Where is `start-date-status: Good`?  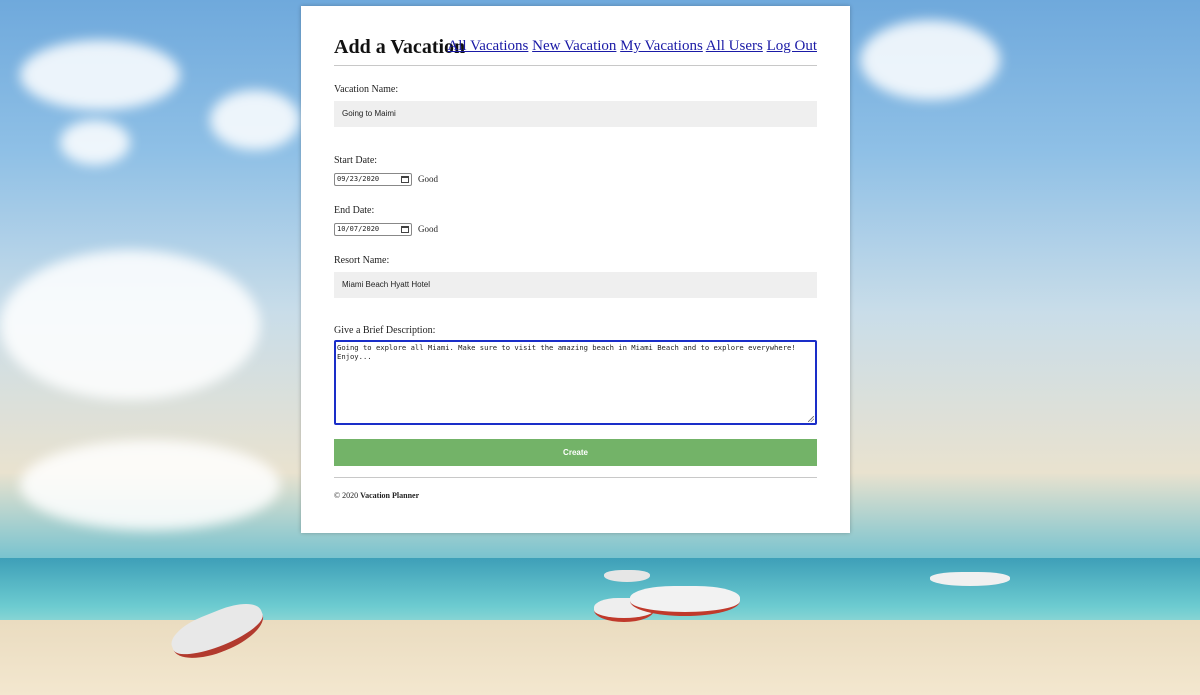 start-date-status: Good is located at coordinates (428, 179).